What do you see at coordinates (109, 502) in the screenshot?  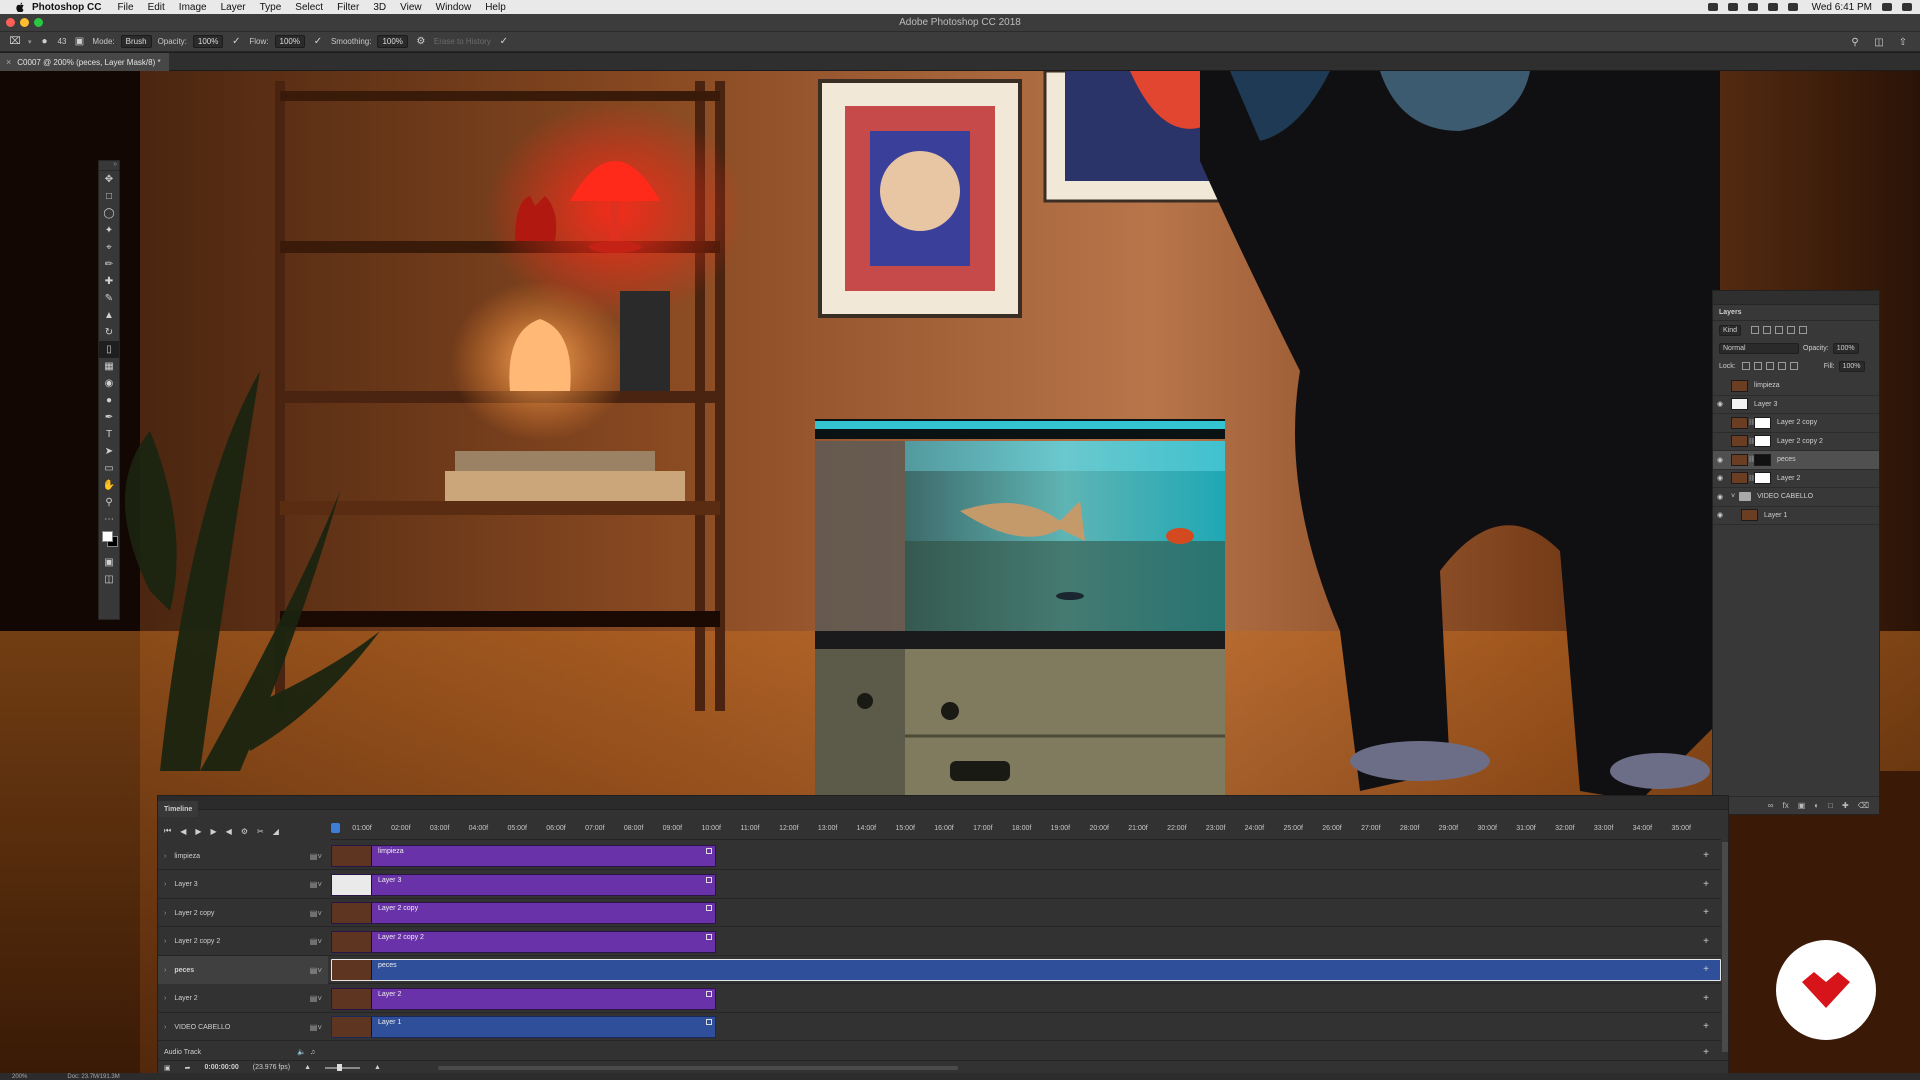 I see `zoom-tool-icon: ⚲` at bounding box center [109, 502].